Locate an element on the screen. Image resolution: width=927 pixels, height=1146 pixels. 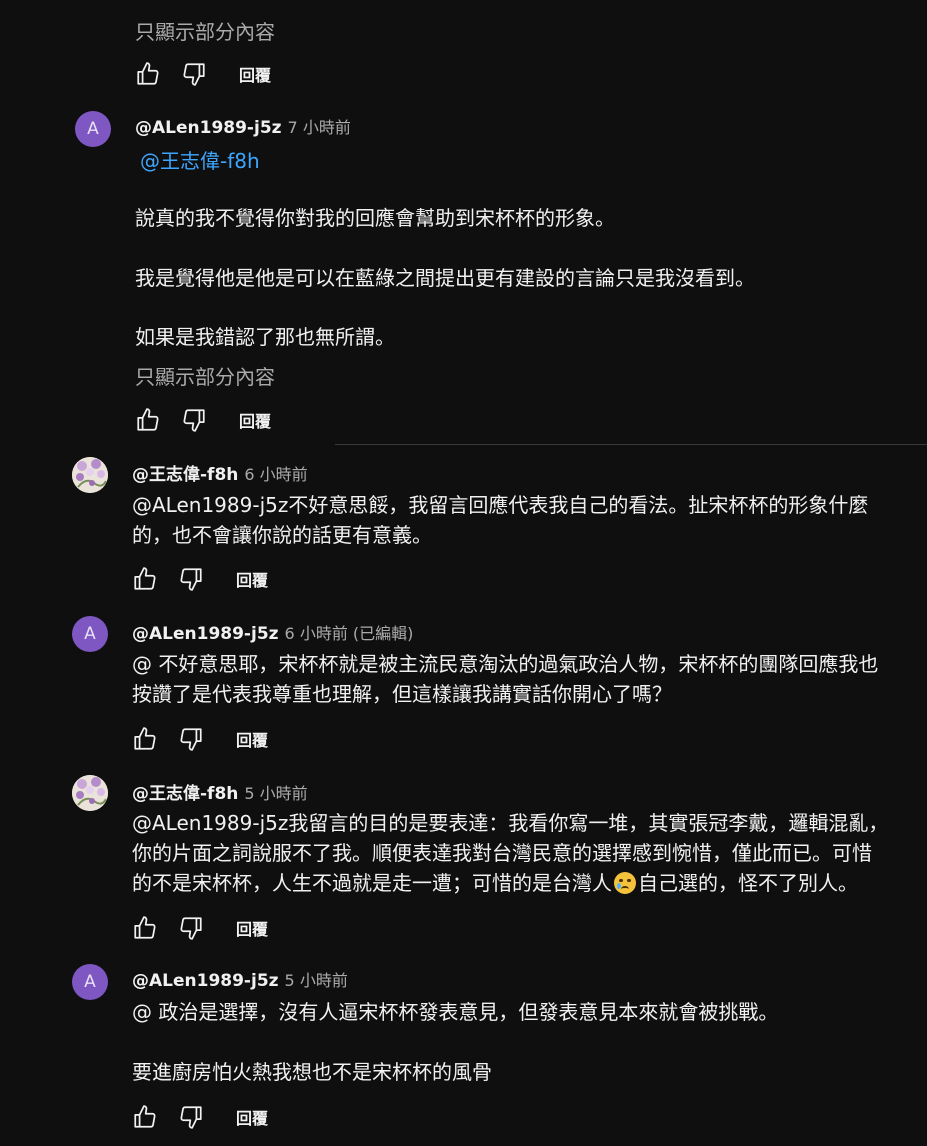
comment-header: @ALen1989-j5z 5 小時前 is located at coordinates (240, 979).